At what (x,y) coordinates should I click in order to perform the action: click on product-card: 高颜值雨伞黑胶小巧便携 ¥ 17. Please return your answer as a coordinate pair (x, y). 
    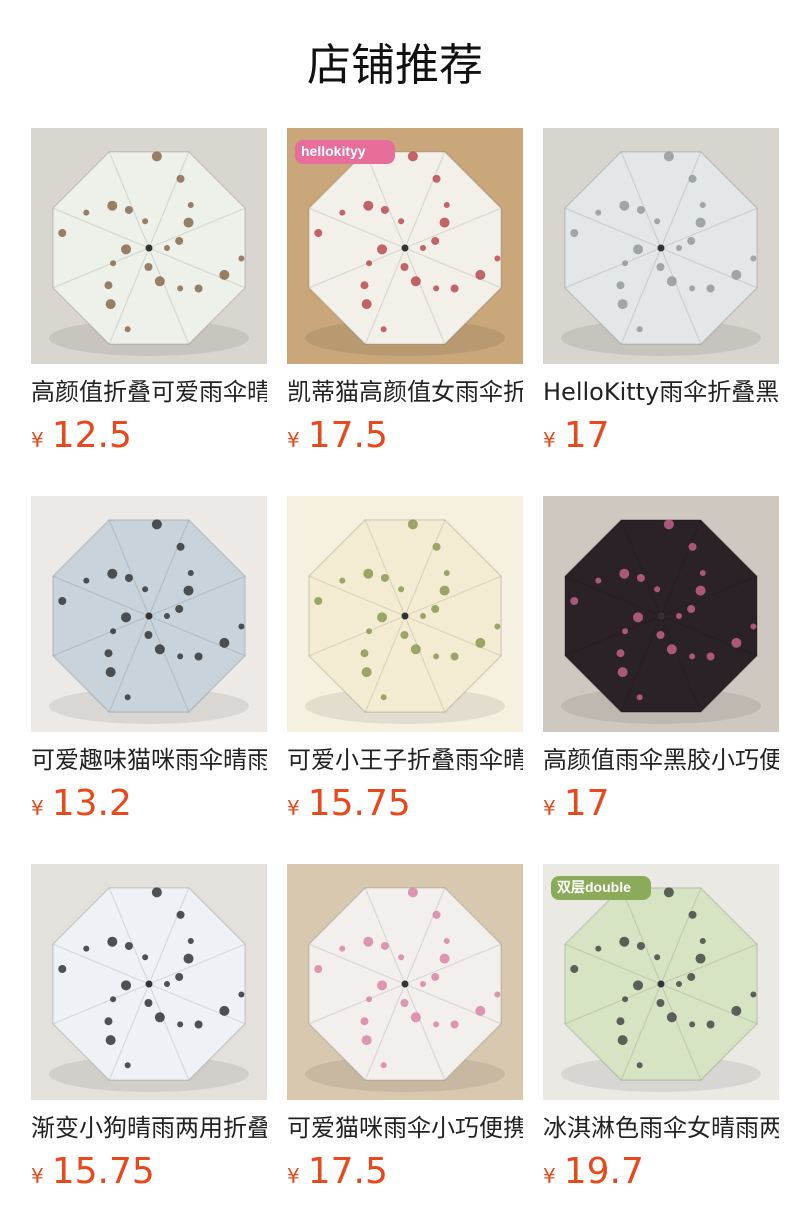
    Looking at the image, I should click on (661, 680).